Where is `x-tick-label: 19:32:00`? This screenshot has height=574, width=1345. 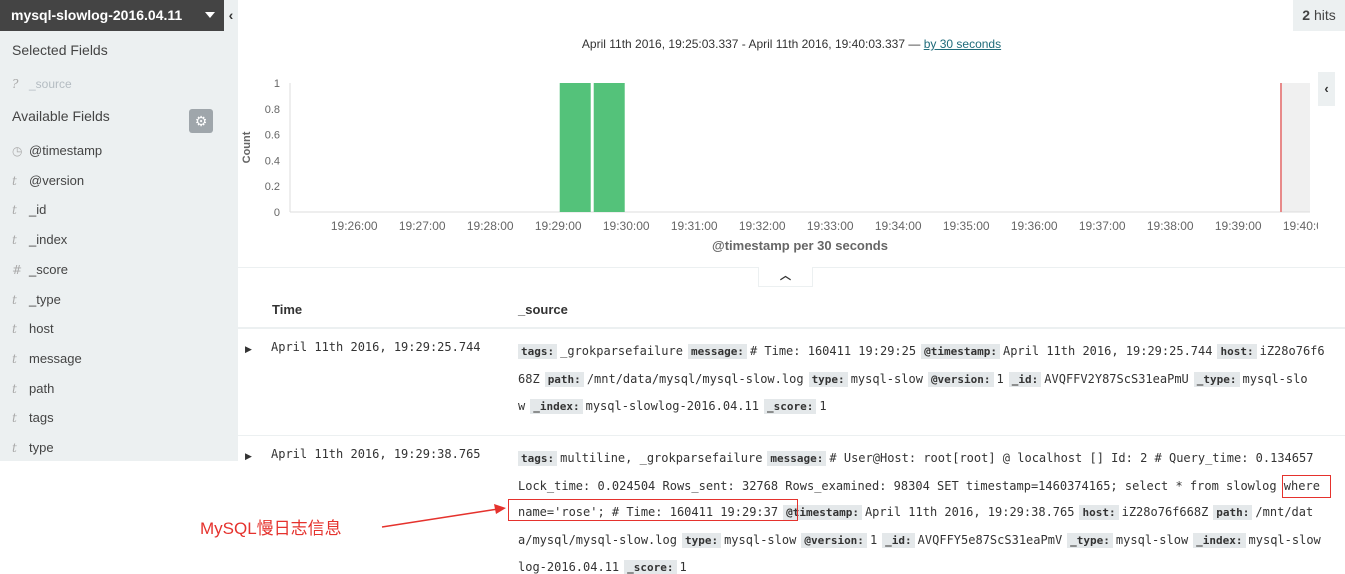 x-tick-label: 19:32:00 is located at coordinates (762, 226).